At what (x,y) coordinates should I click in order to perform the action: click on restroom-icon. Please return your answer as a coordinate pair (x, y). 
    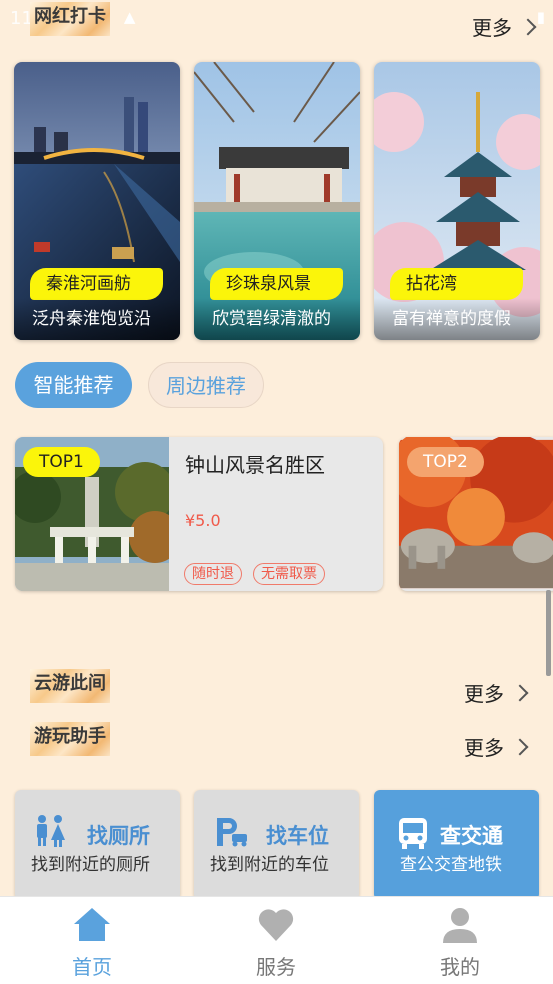
    Looking at the image, I should click on (51, 831).